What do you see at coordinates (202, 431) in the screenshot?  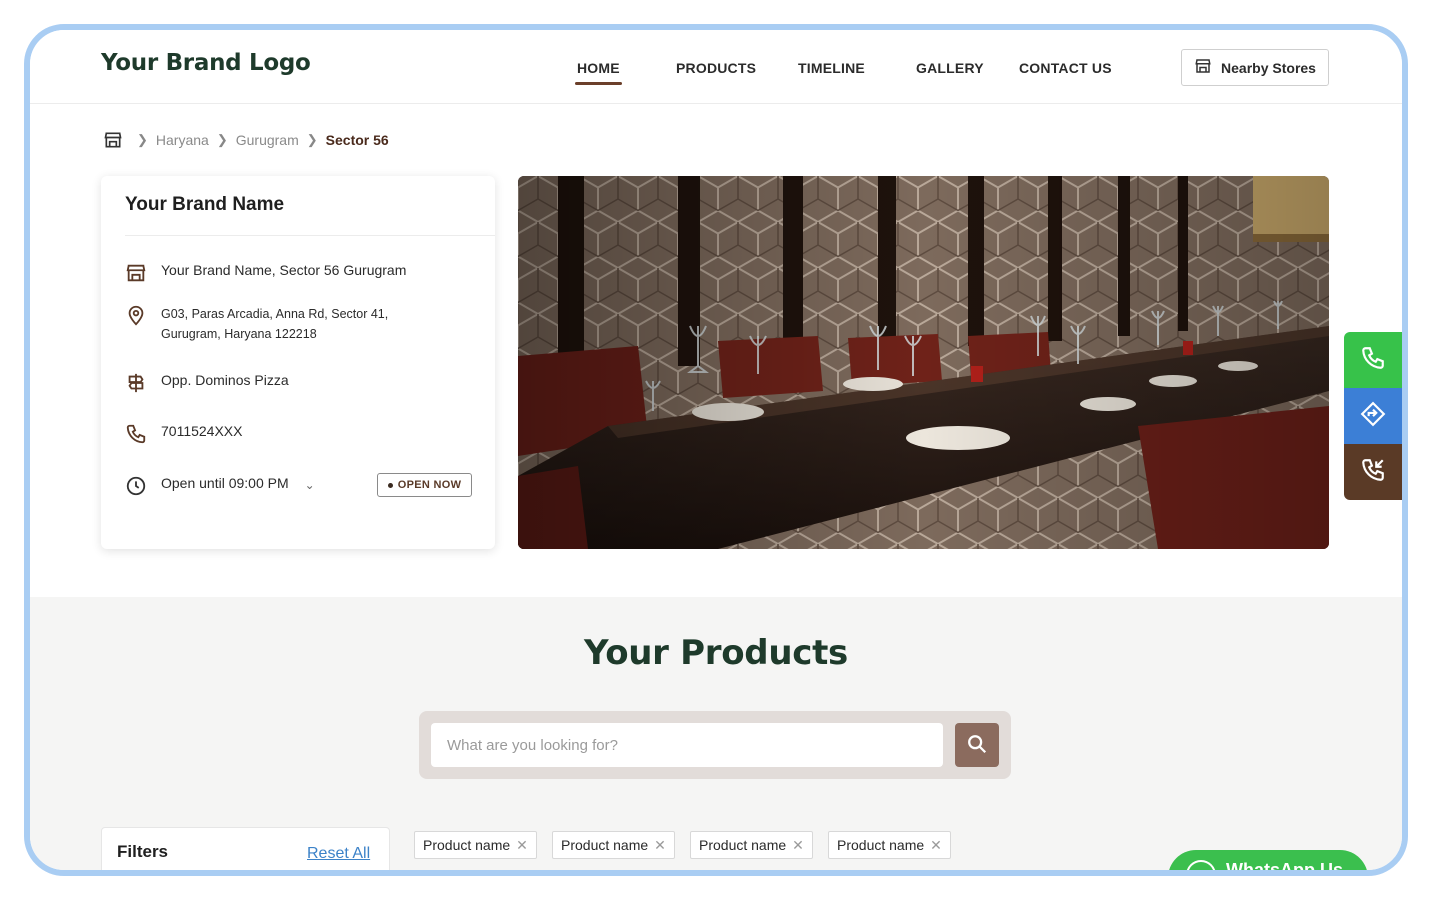 I see `phone-text: 7011524XXX` at bounding box center [202, 431].